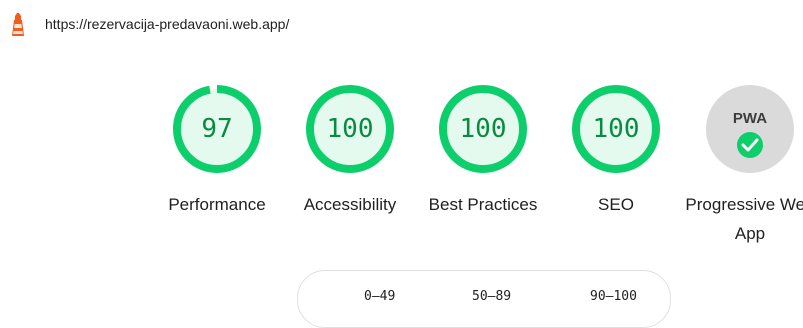 This screenshot has width=803, height=328. I want to click on legend-range-average: 50–89, so click(492, 296).